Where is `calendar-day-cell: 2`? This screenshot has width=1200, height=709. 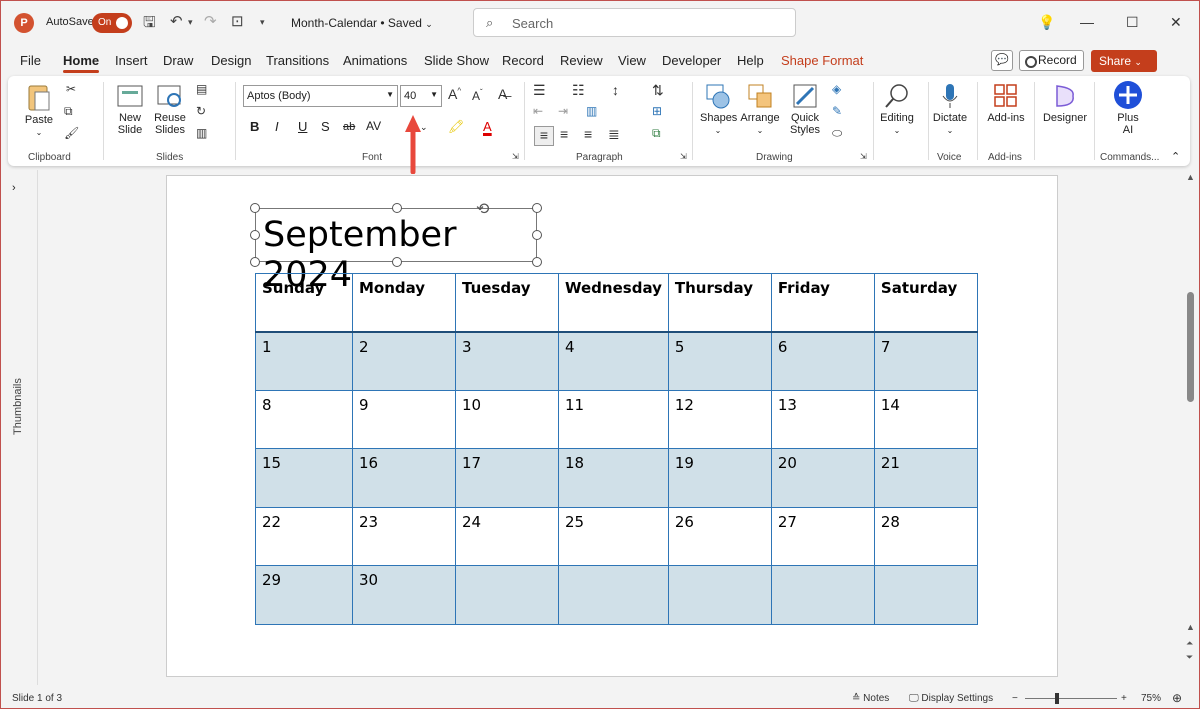
calendar-day-cell: 2 is located at coordinates (404, 361).